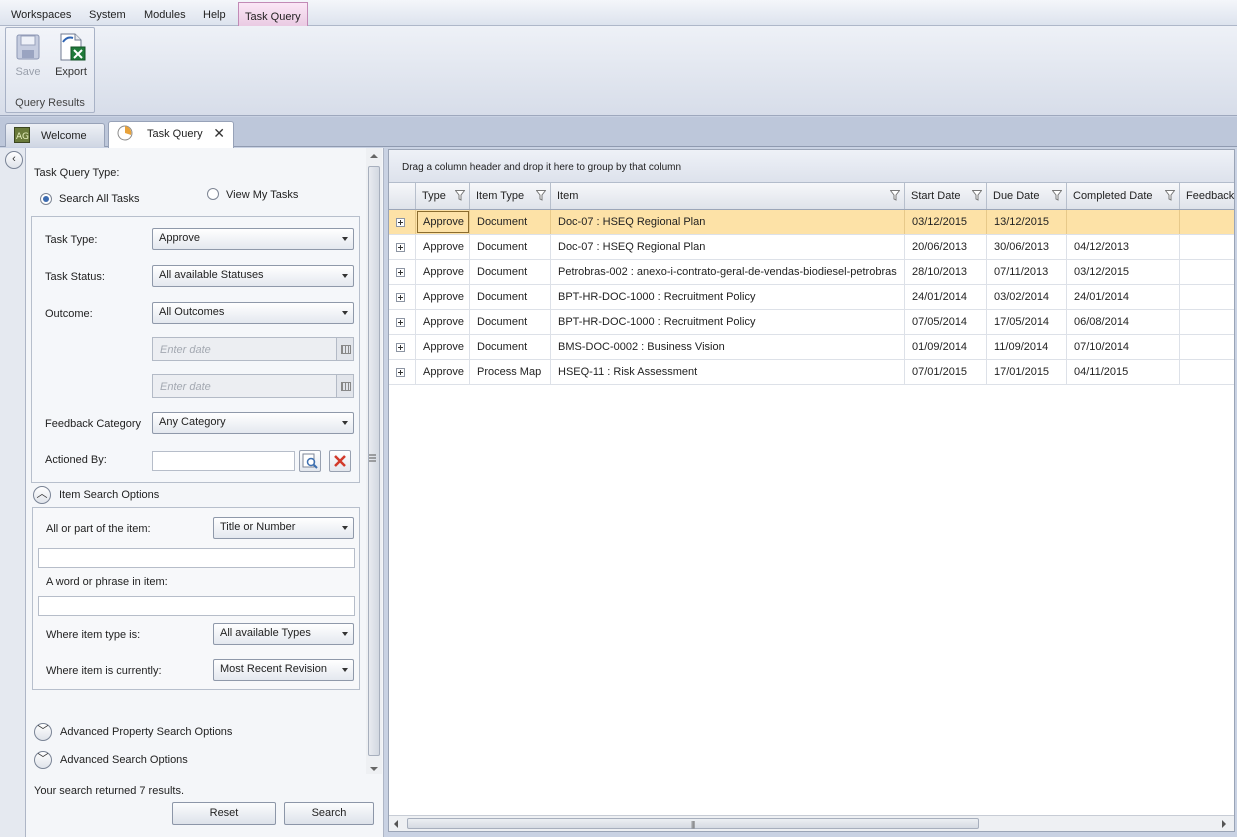 The width and height of the screenshot is (1237, 837). I want to click on column-header-due-date: Due Date, so click(1027, 196).